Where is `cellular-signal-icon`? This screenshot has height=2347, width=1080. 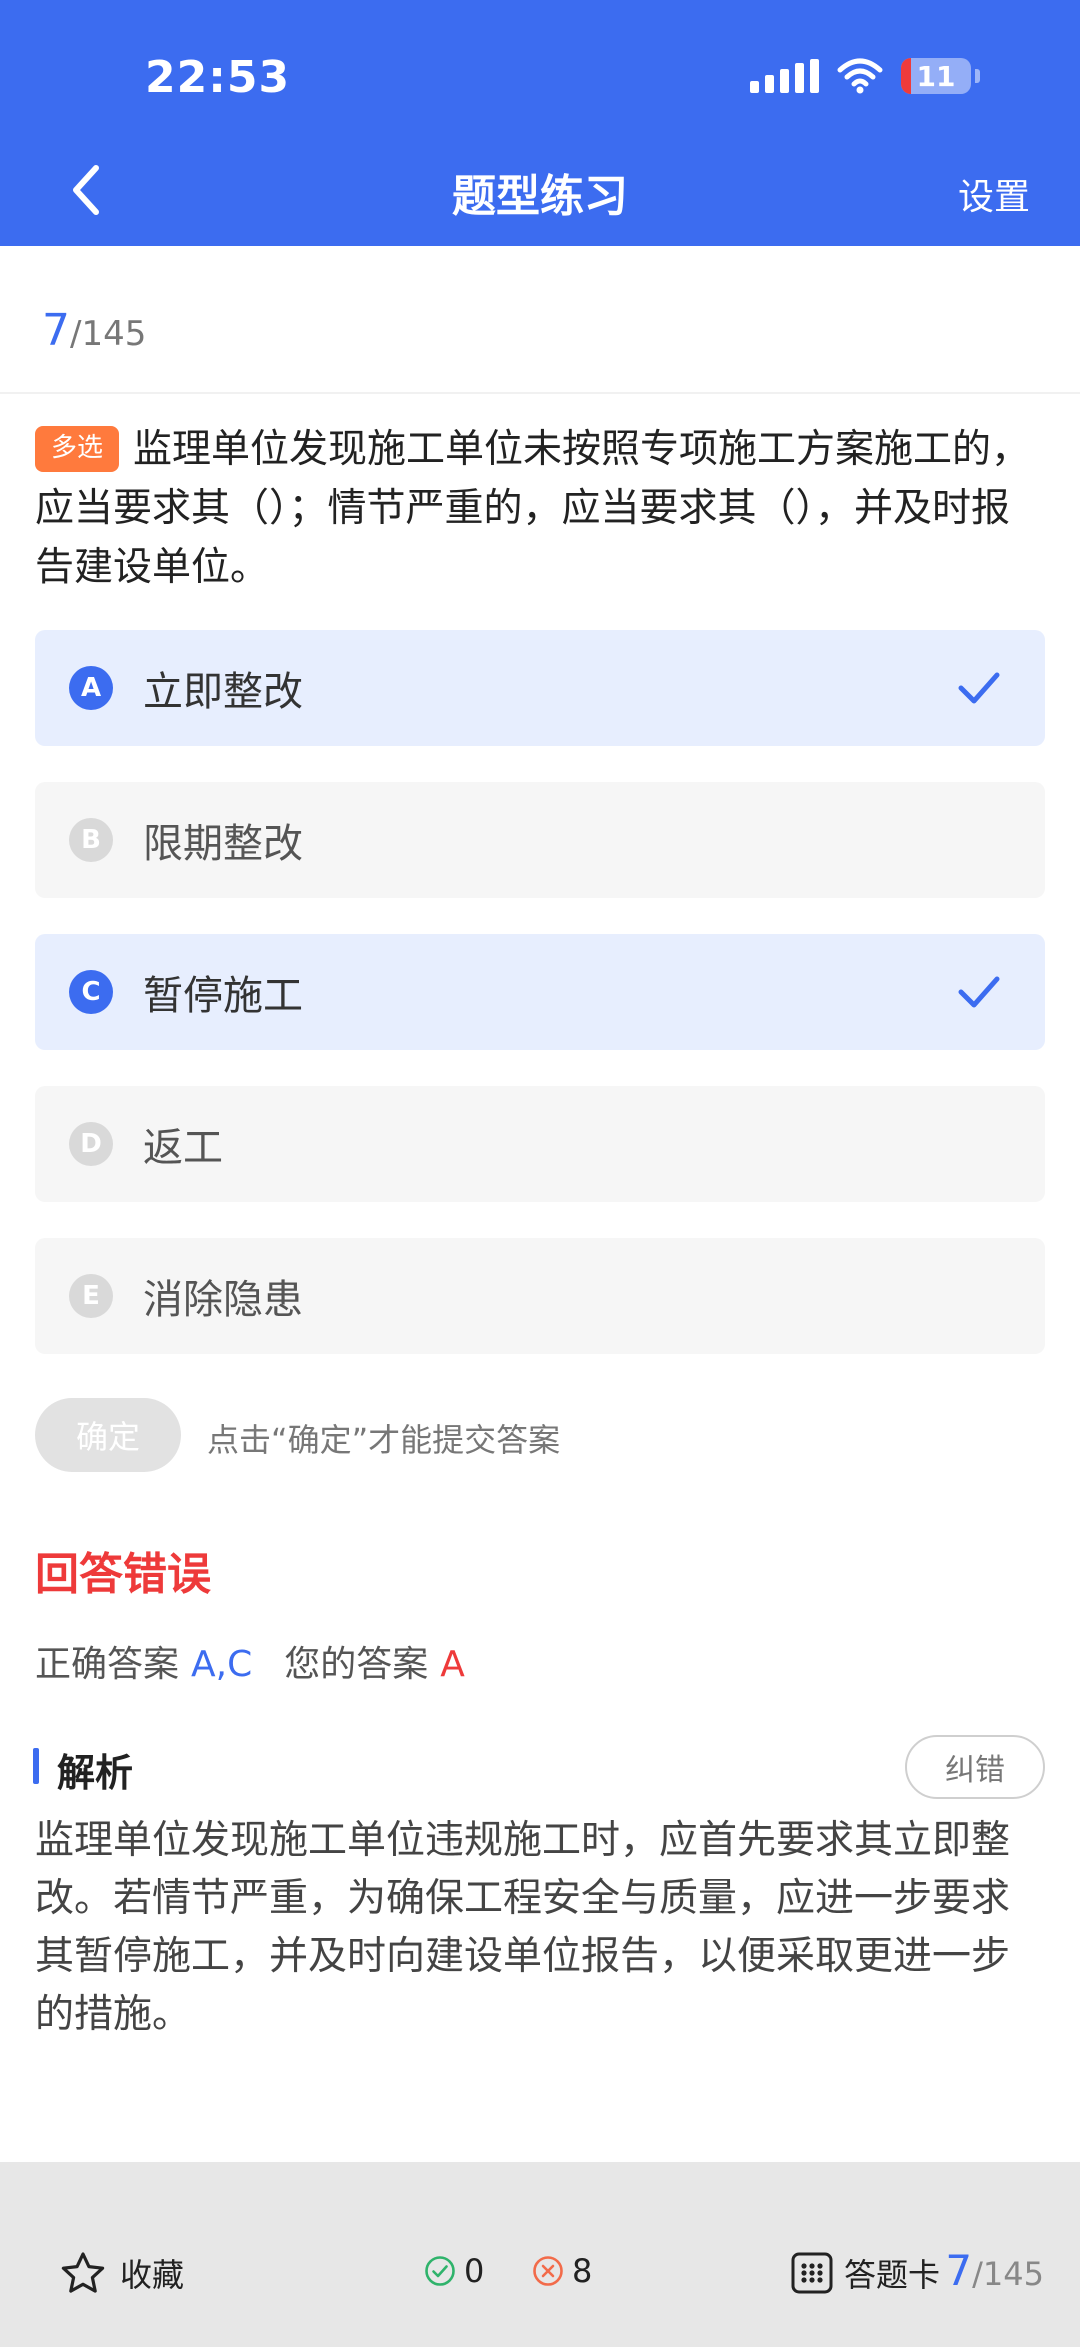
cellular-signal-icon is located at coordinates (784, 76).